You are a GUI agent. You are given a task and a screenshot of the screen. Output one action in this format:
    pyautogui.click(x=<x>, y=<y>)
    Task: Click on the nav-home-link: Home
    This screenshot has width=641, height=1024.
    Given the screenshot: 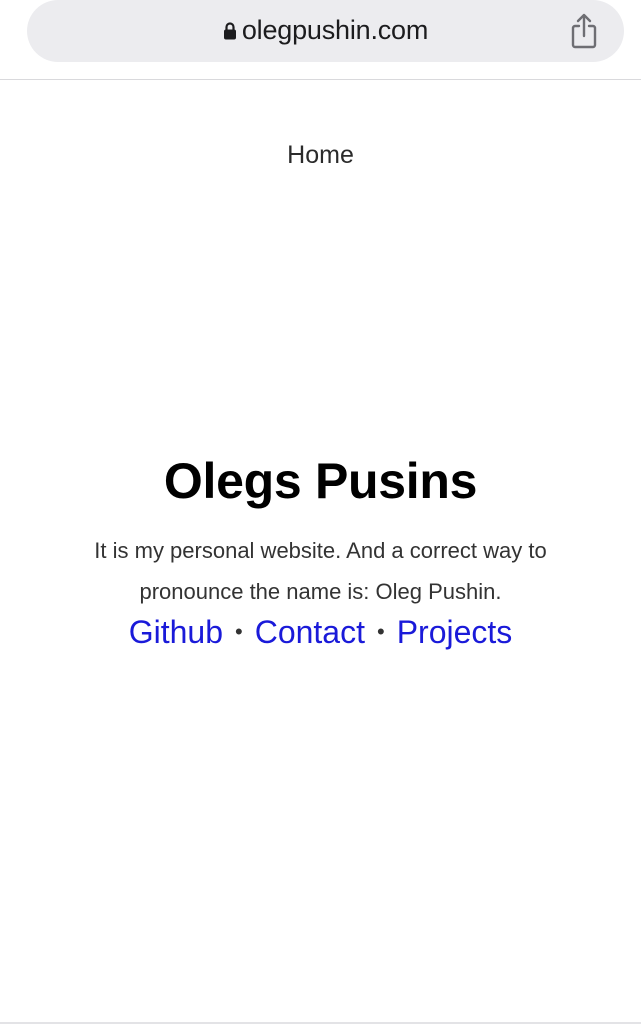 What is the action you would take?
    pyautogui.click(x=320, y=155)
    